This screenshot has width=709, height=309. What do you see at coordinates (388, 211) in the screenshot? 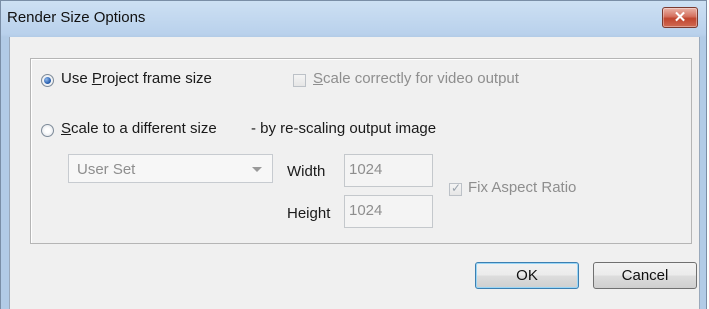
I see `height-input: 1024` at bounding box center [388, 211].